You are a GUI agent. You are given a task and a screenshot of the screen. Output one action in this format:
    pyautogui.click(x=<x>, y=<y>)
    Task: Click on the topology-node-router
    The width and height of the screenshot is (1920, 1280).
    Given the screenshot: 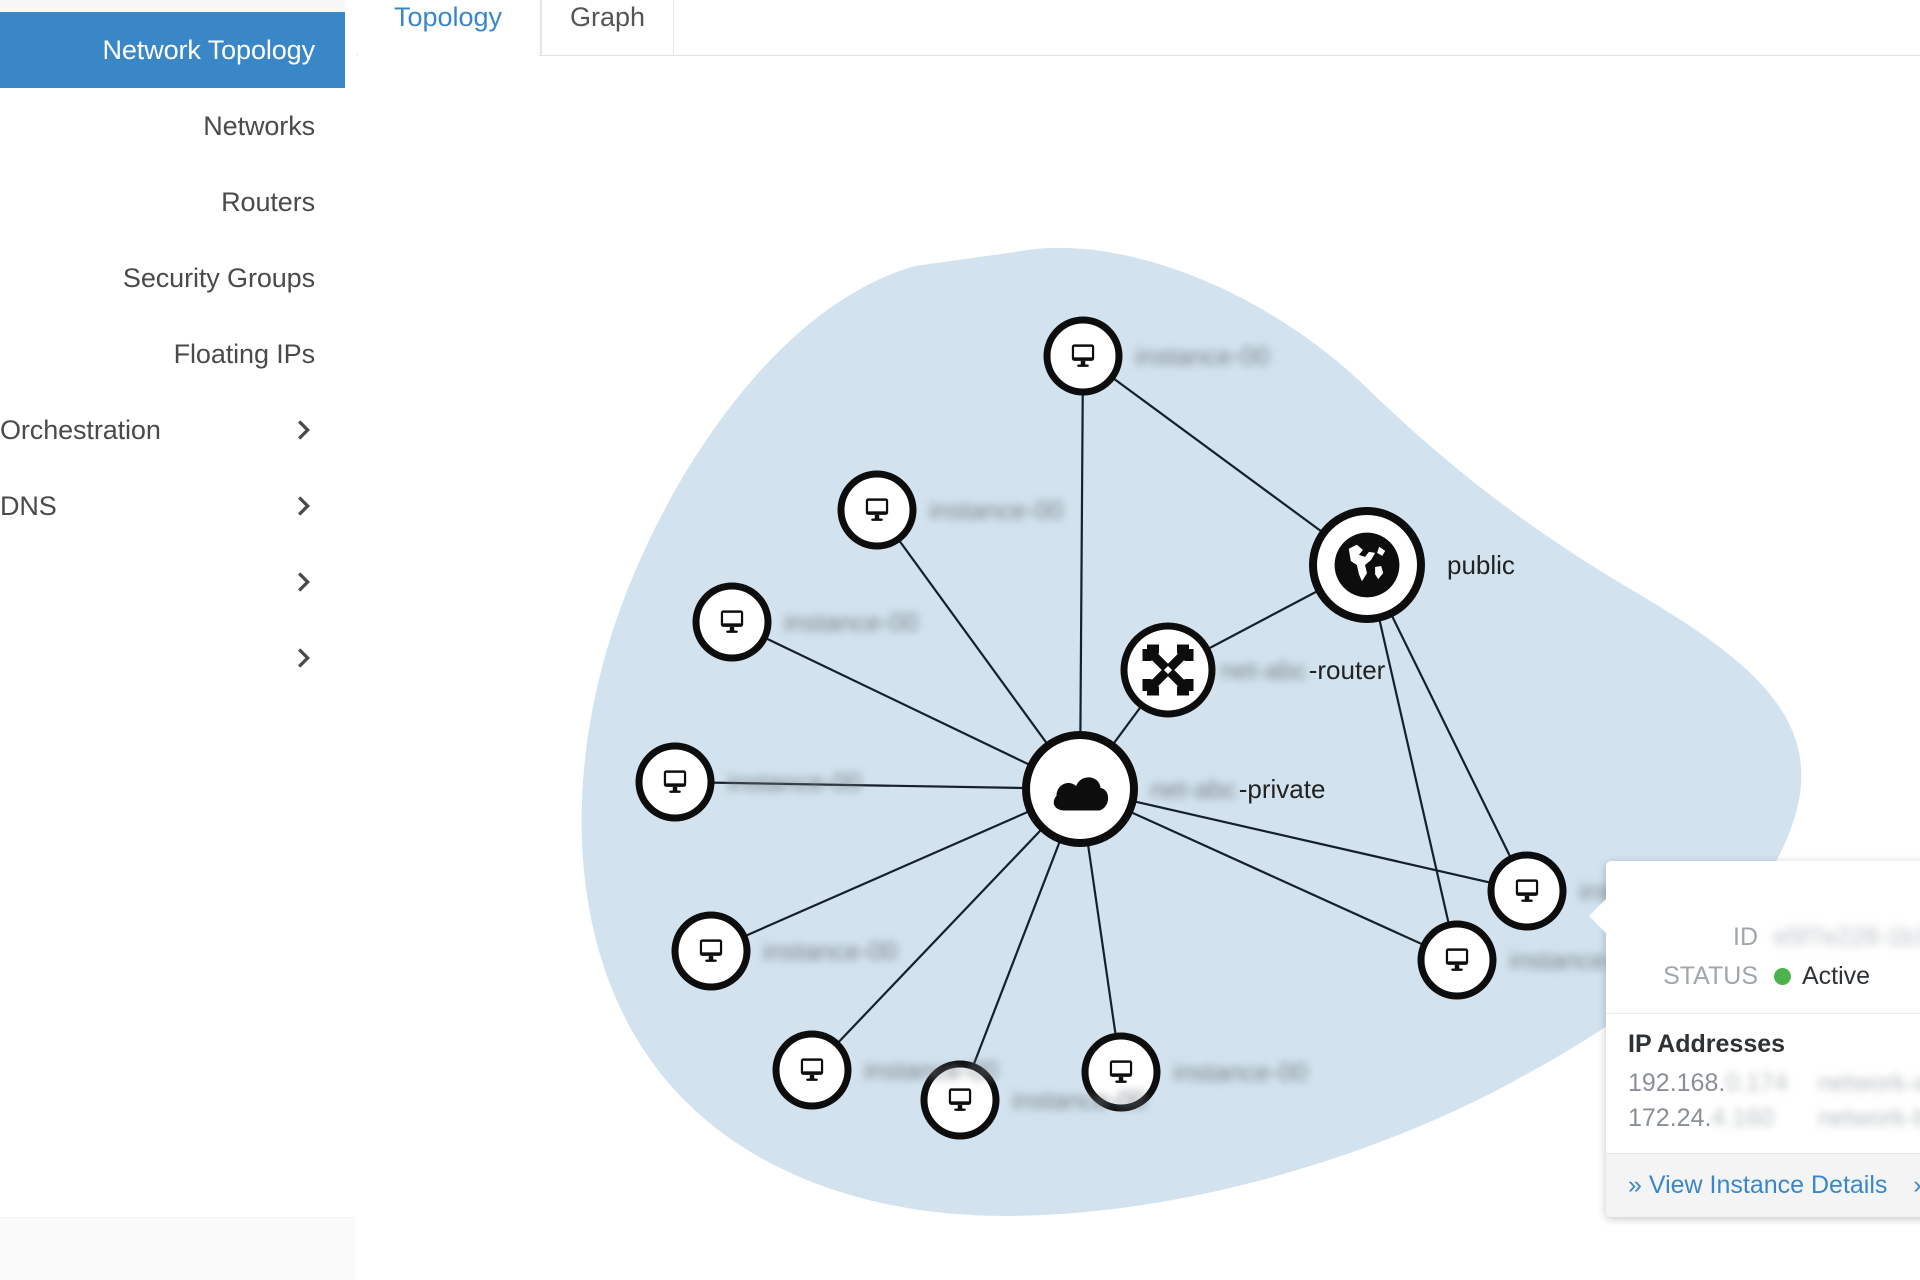 What is the action you would take?
    pyautogui.click(x=1168, y=670)
    